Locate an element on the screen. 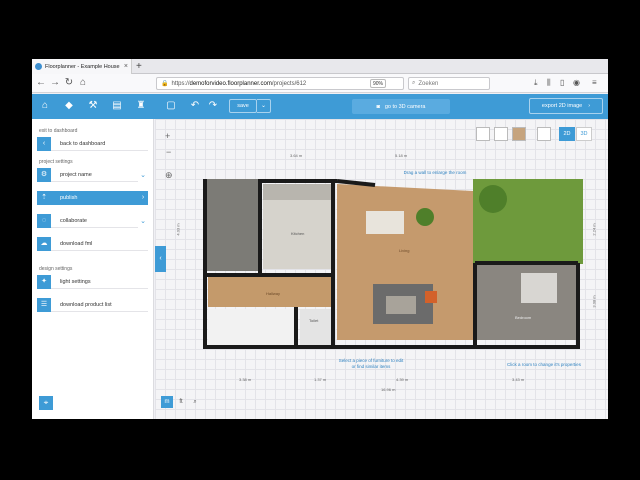 This screenshot has width=640, height=480. new-tab-button: + is located at coordinates (139, 66).